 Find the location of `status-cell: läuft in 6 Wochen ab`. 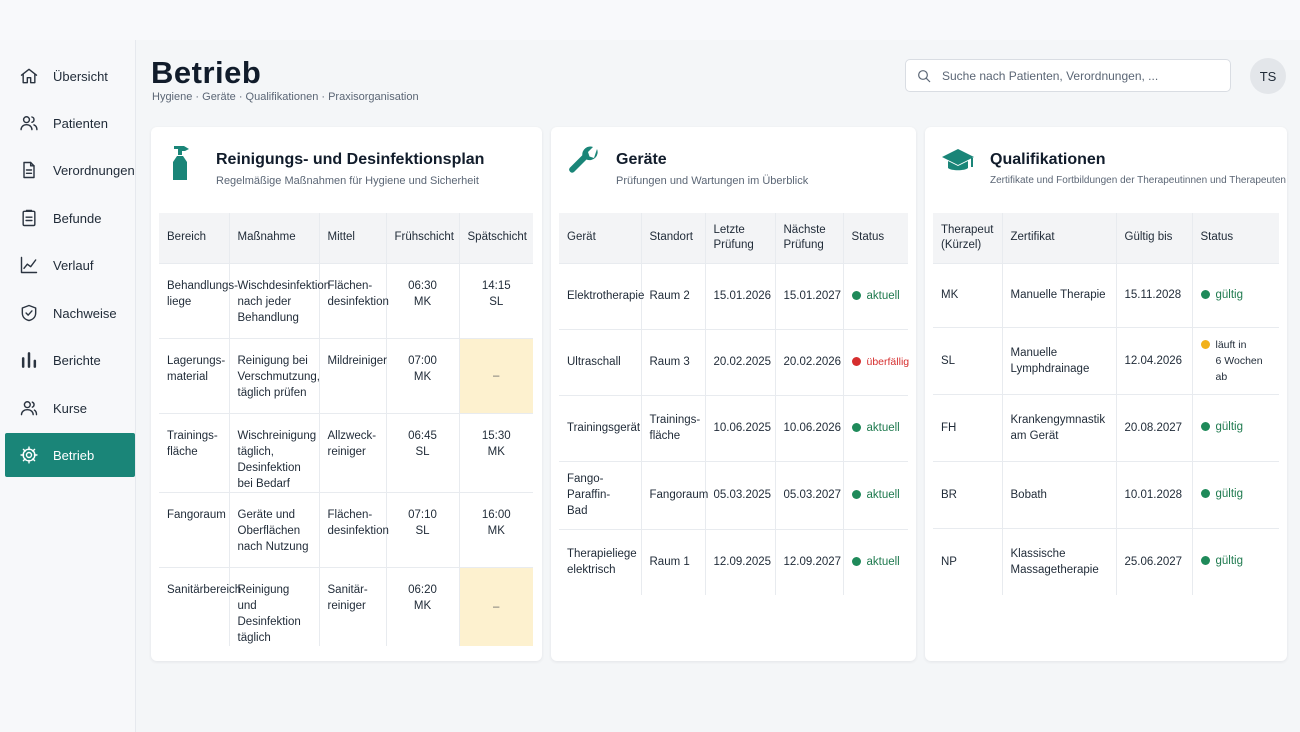

status-cell: läuft in 6 Wochen ab is located at coordinates (1235, 360).